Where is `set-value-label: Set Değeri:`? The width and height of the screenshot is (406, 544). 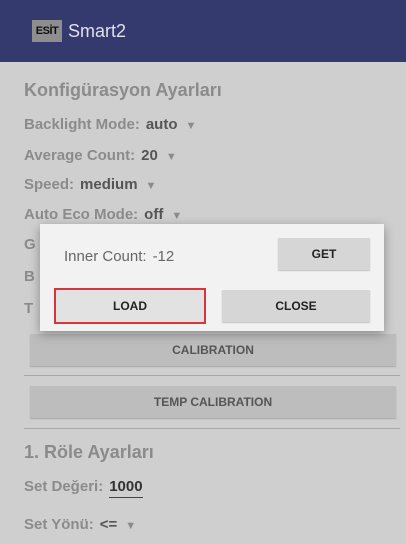 set-value-label: Set Değeri: is located at coordinates (64, 486).